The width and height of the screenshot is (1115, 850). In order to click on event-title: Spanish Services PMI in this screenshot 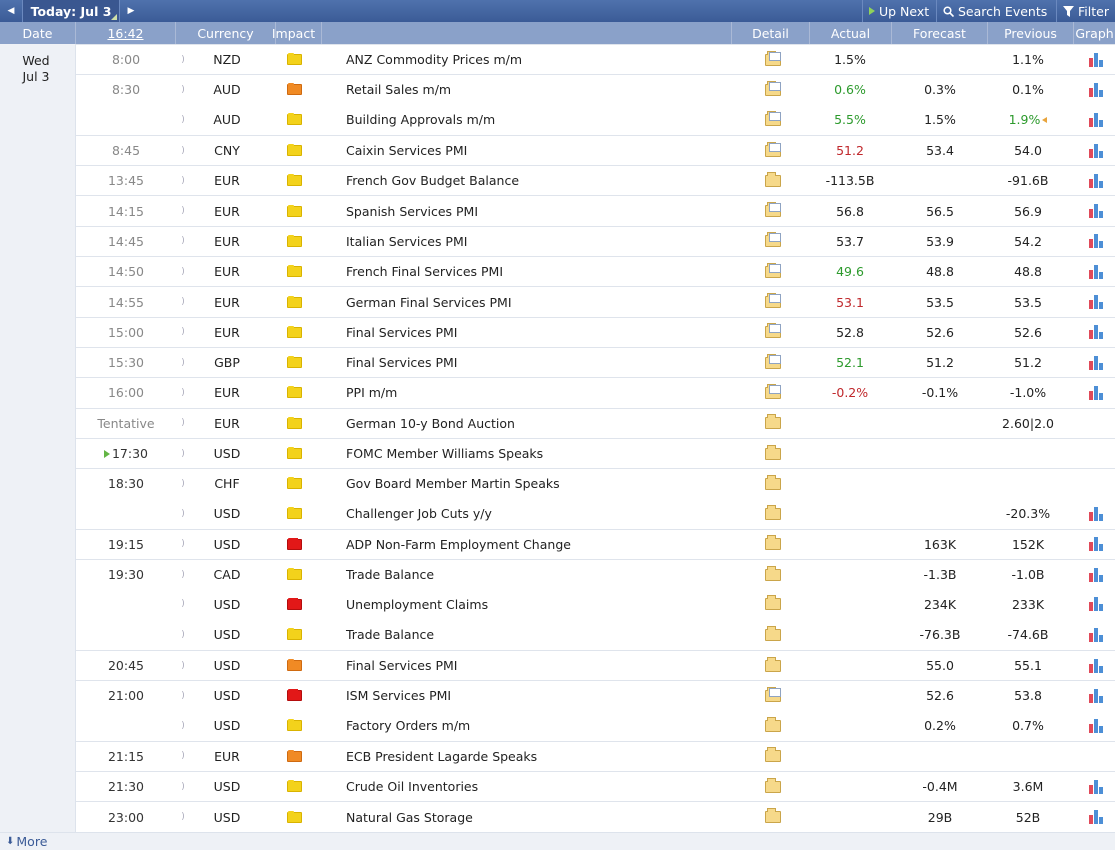, I will do `click(546, 210)`.